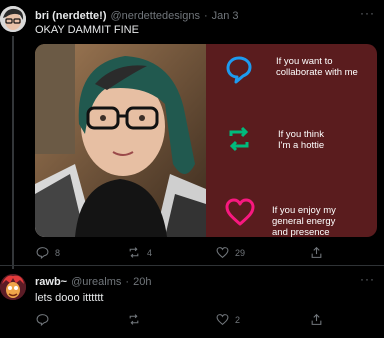 The image size is (384, 338). What do you see at coordinates (150, 252) in the screenshot?
I see `retweet-count: 4` at bounding box center [150, 252].